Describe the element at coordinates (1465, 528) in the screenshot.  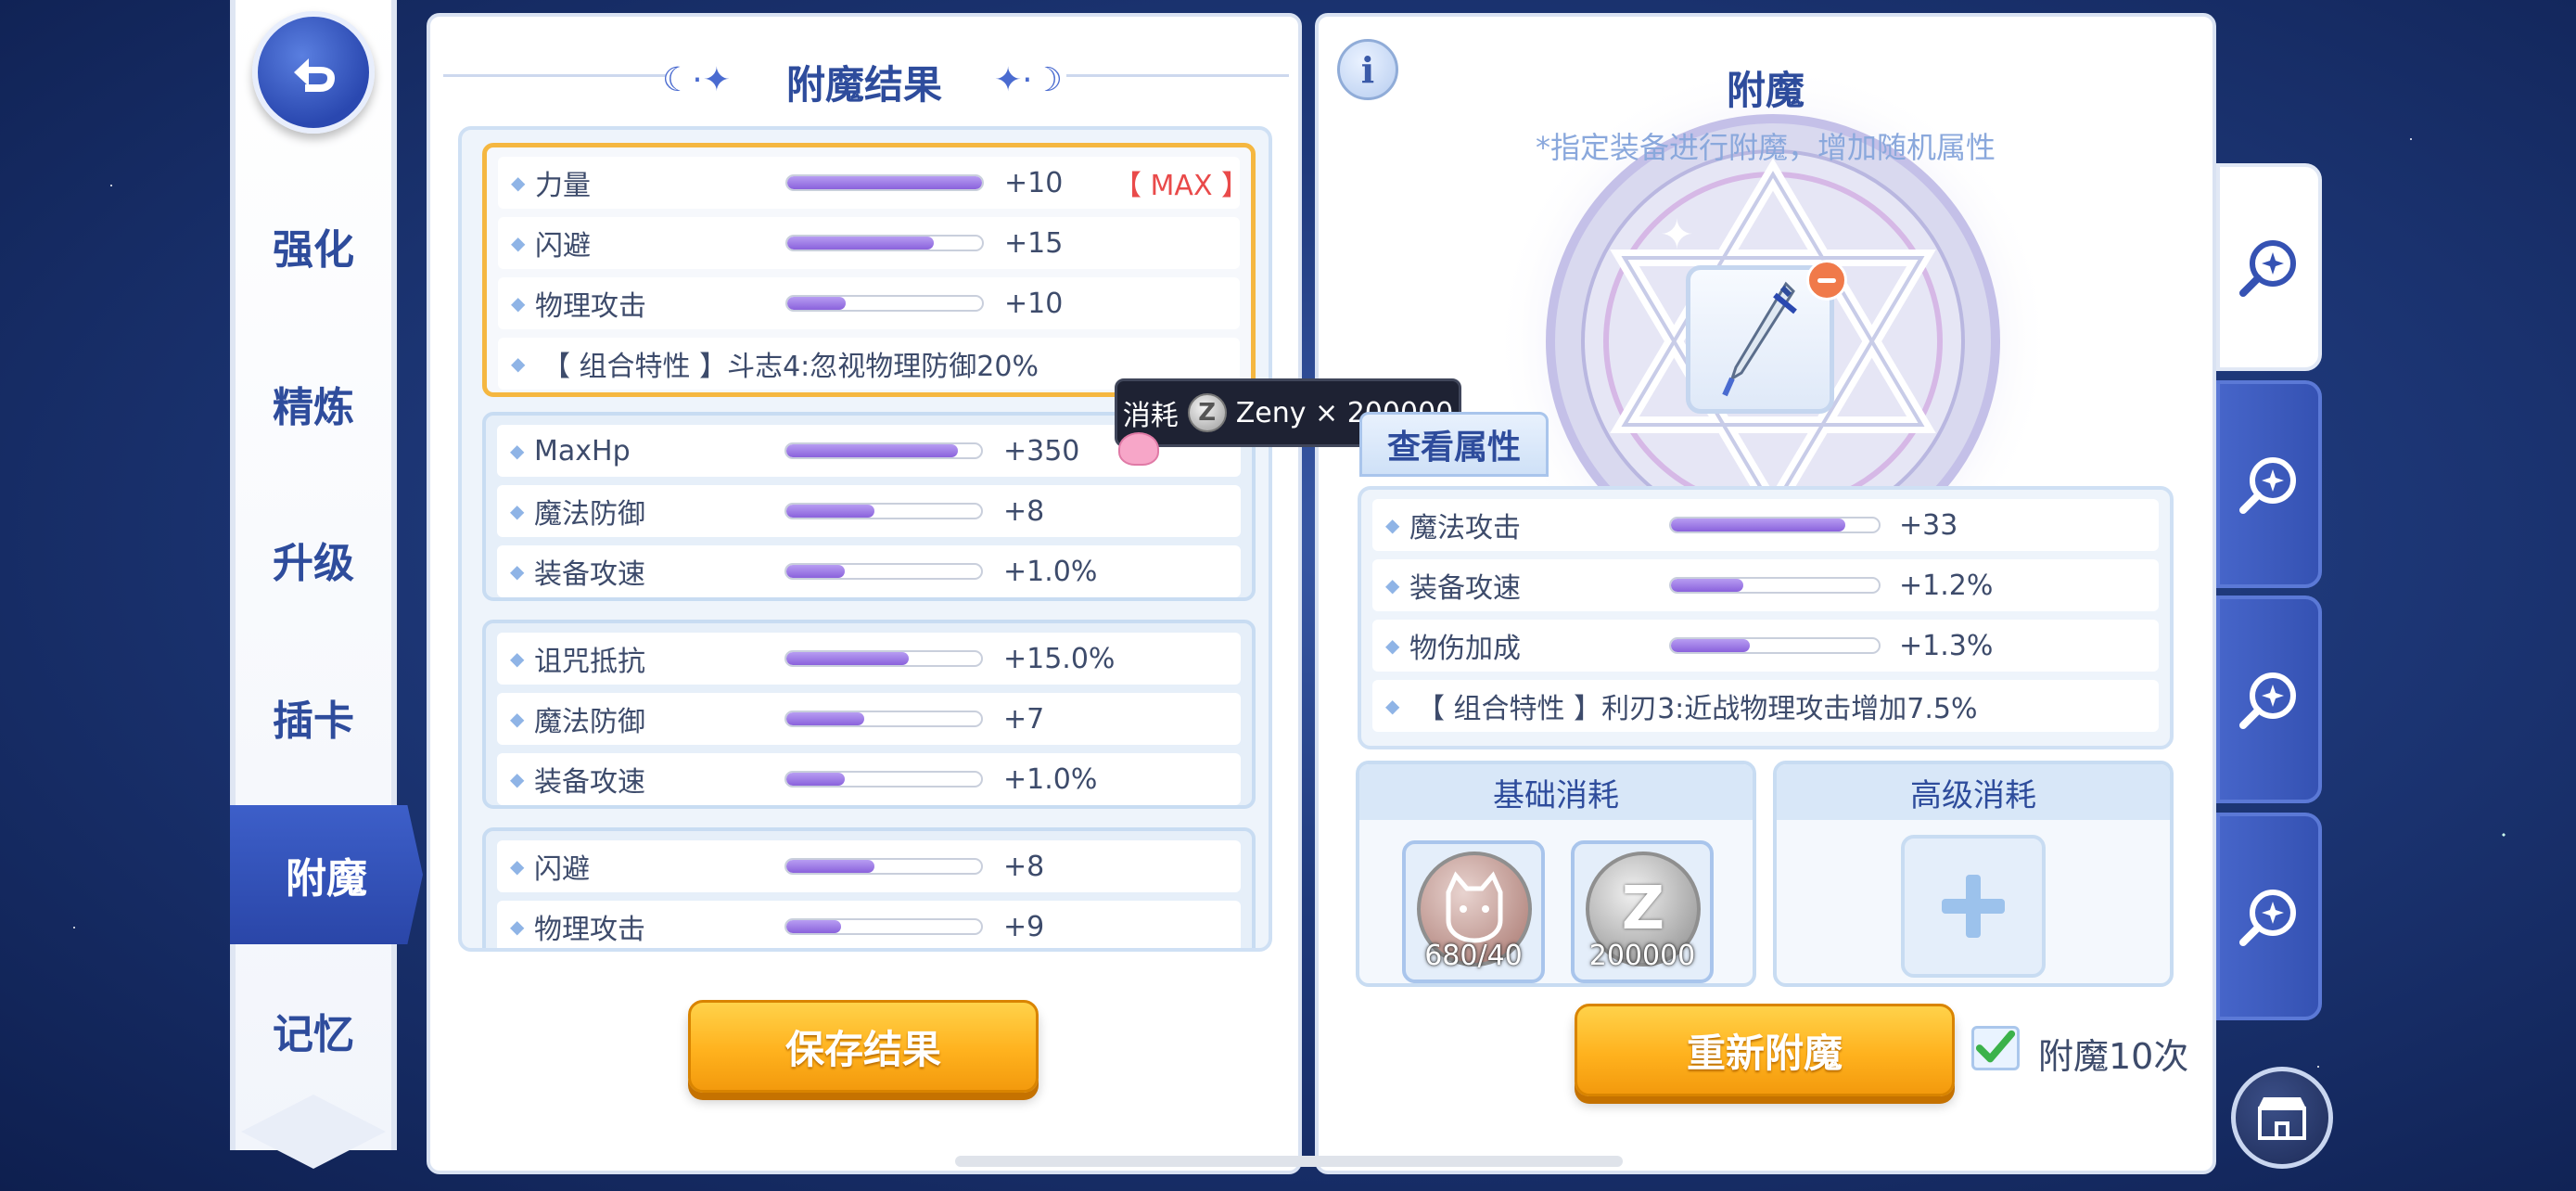
I see `attr-name: 魔法攻击` at that location.